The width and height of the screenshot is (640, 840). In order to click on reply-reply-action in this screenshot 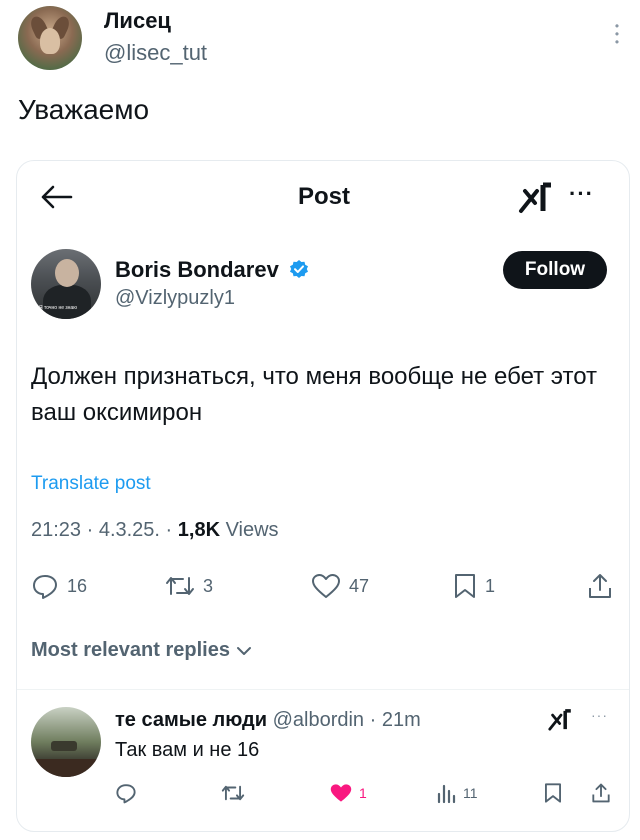, I will do `click(126, 793)`.